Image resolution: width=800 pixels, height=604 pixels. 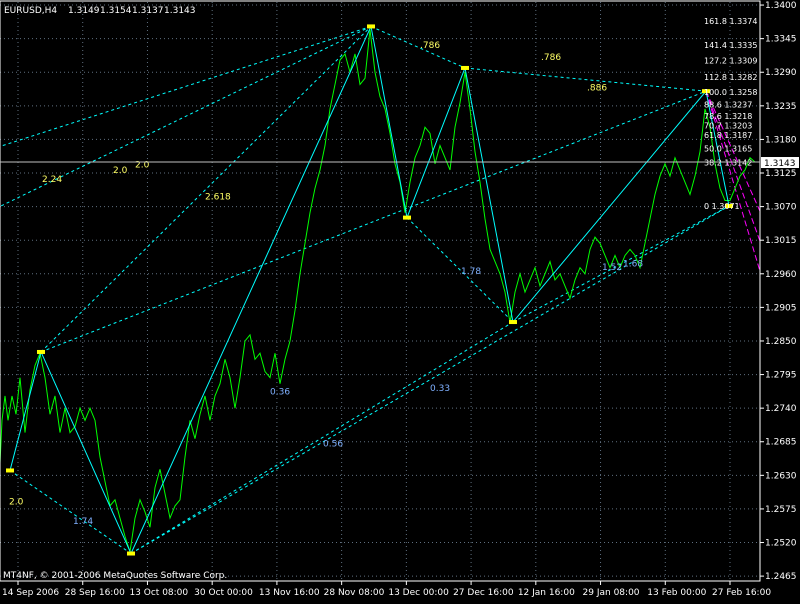 What do you see at coordinates (730, 92) in the screenshot?
I see `fib-level-label: 100.0 1.3258` at bounding box center [730, 92].